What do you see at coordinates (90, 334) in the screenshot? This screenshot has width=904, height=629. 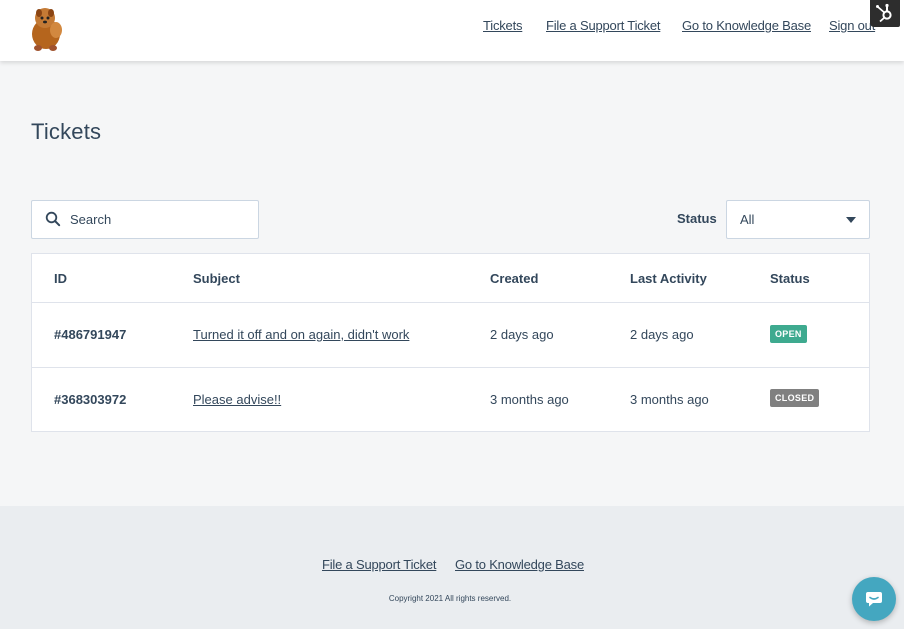 I see `ticket-id: #486791947` at bounding box center [90, 334].